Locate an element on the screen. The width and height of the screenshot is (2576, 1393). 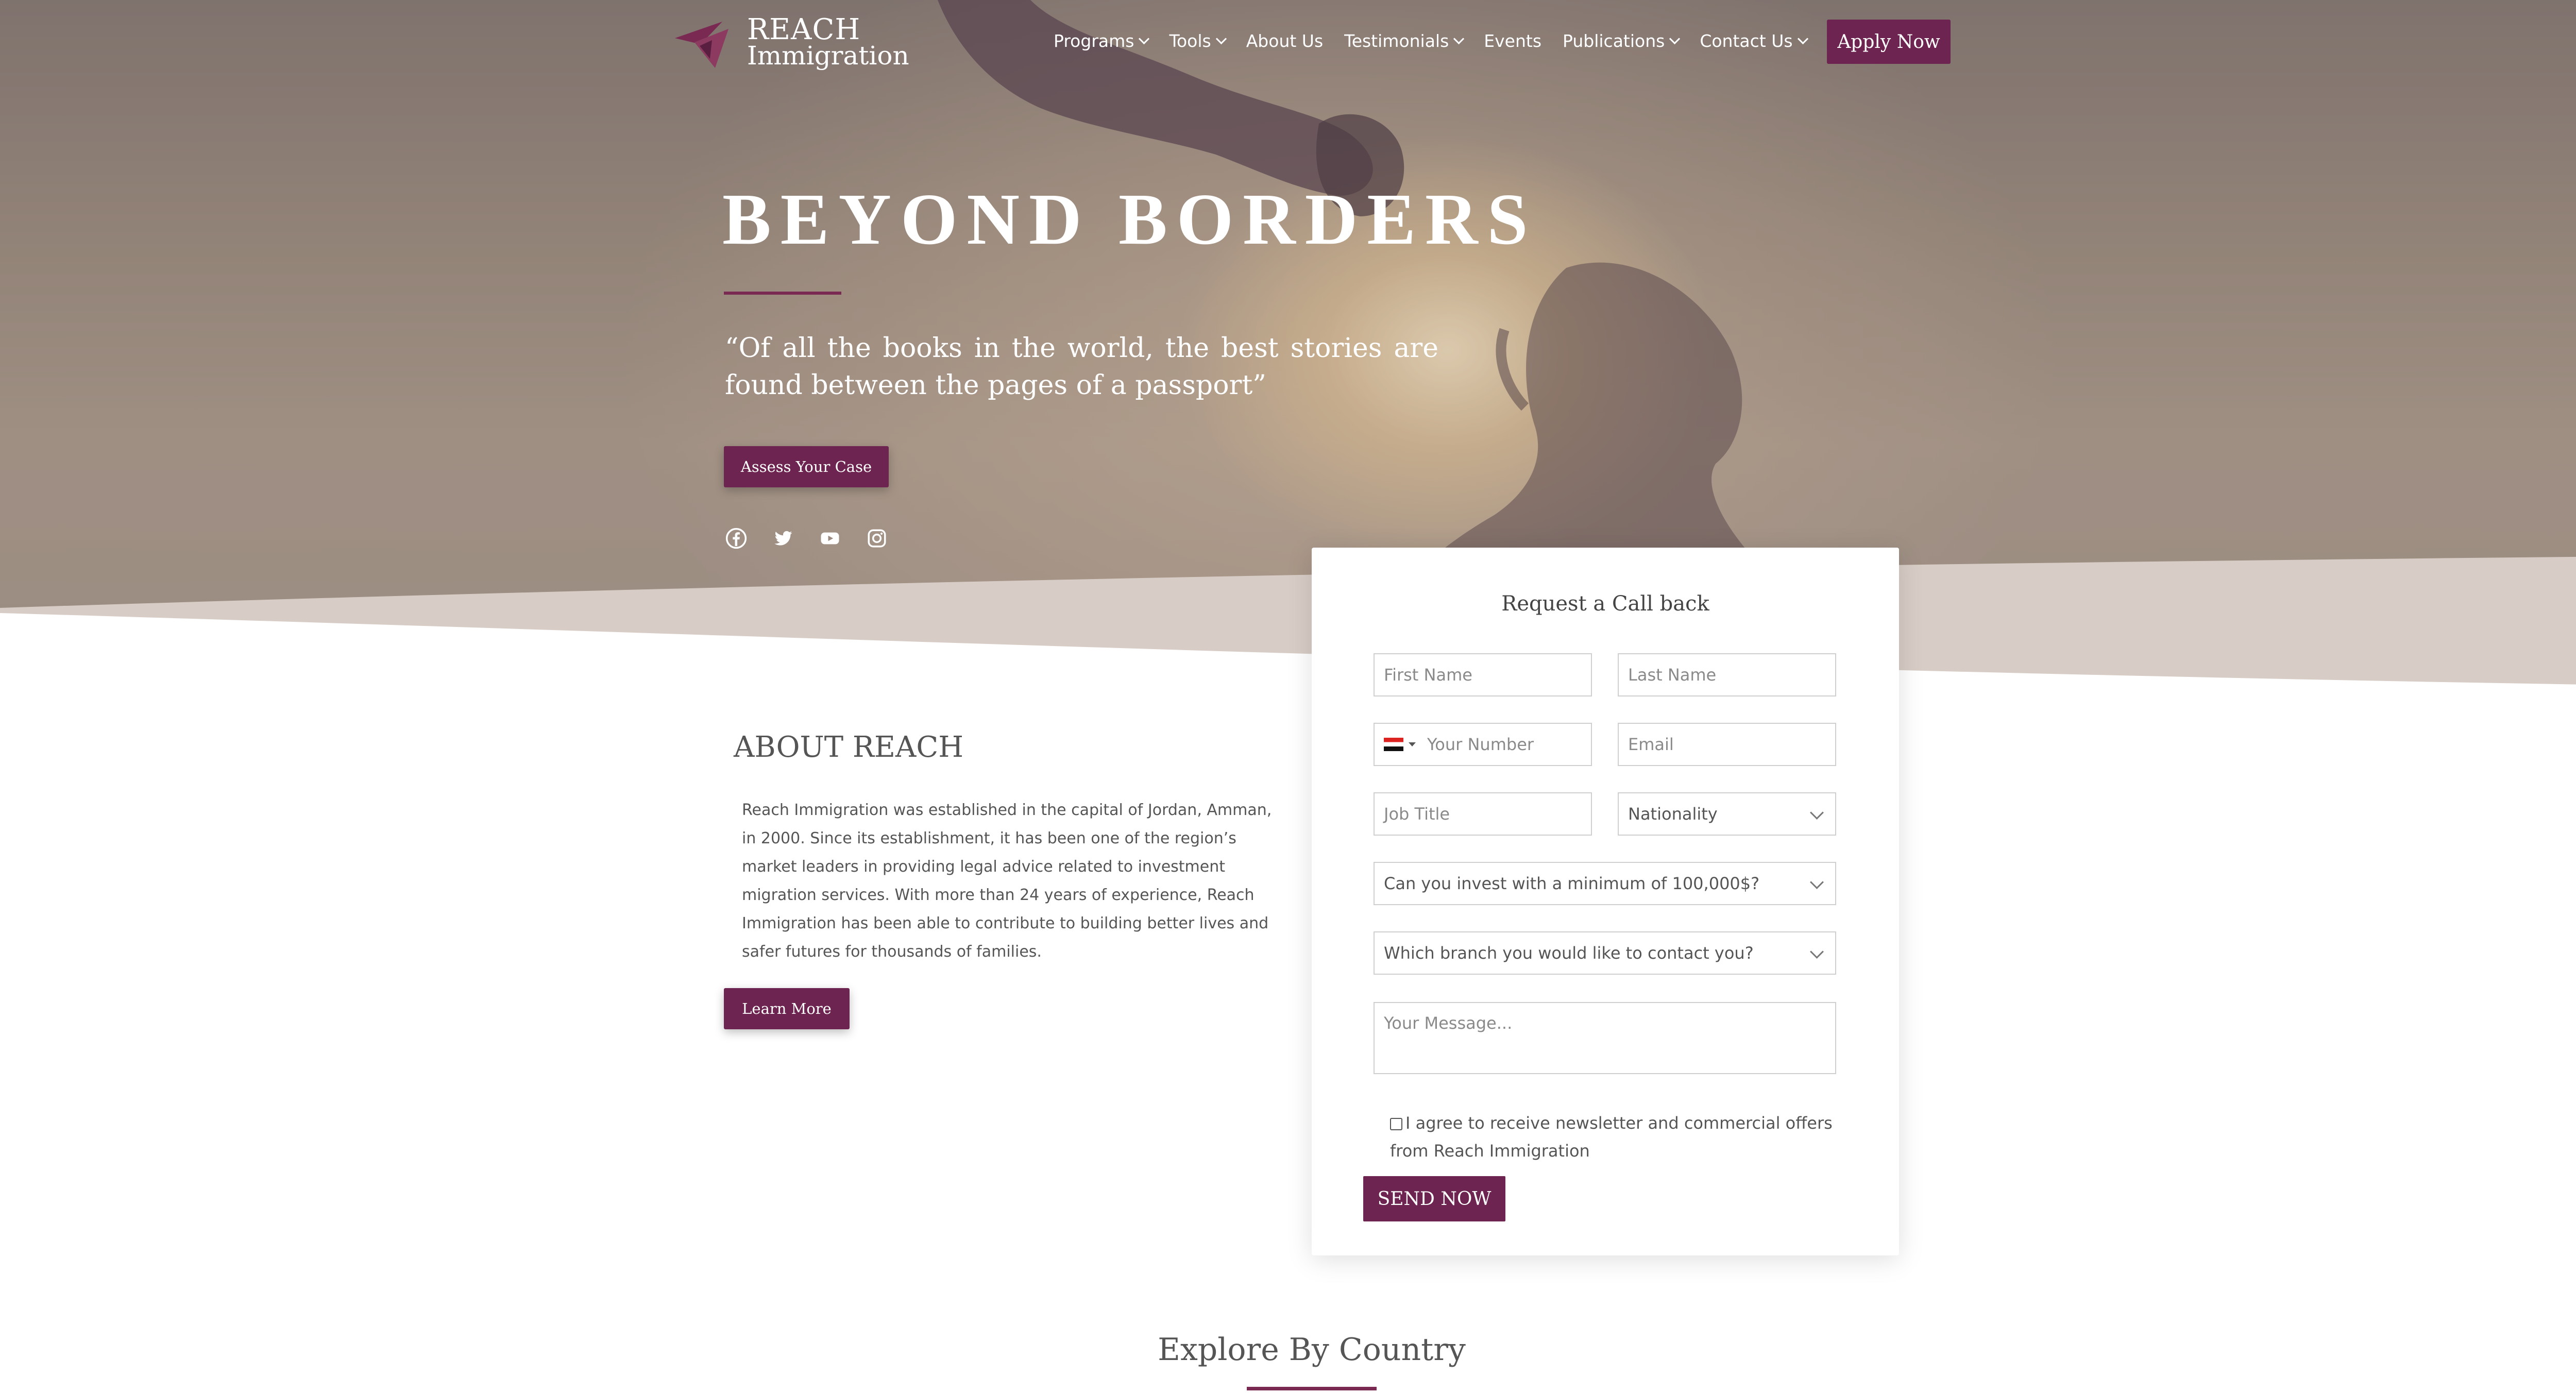
nav-item-contact-us: Contact Us is located at coordinates (1754, 41).